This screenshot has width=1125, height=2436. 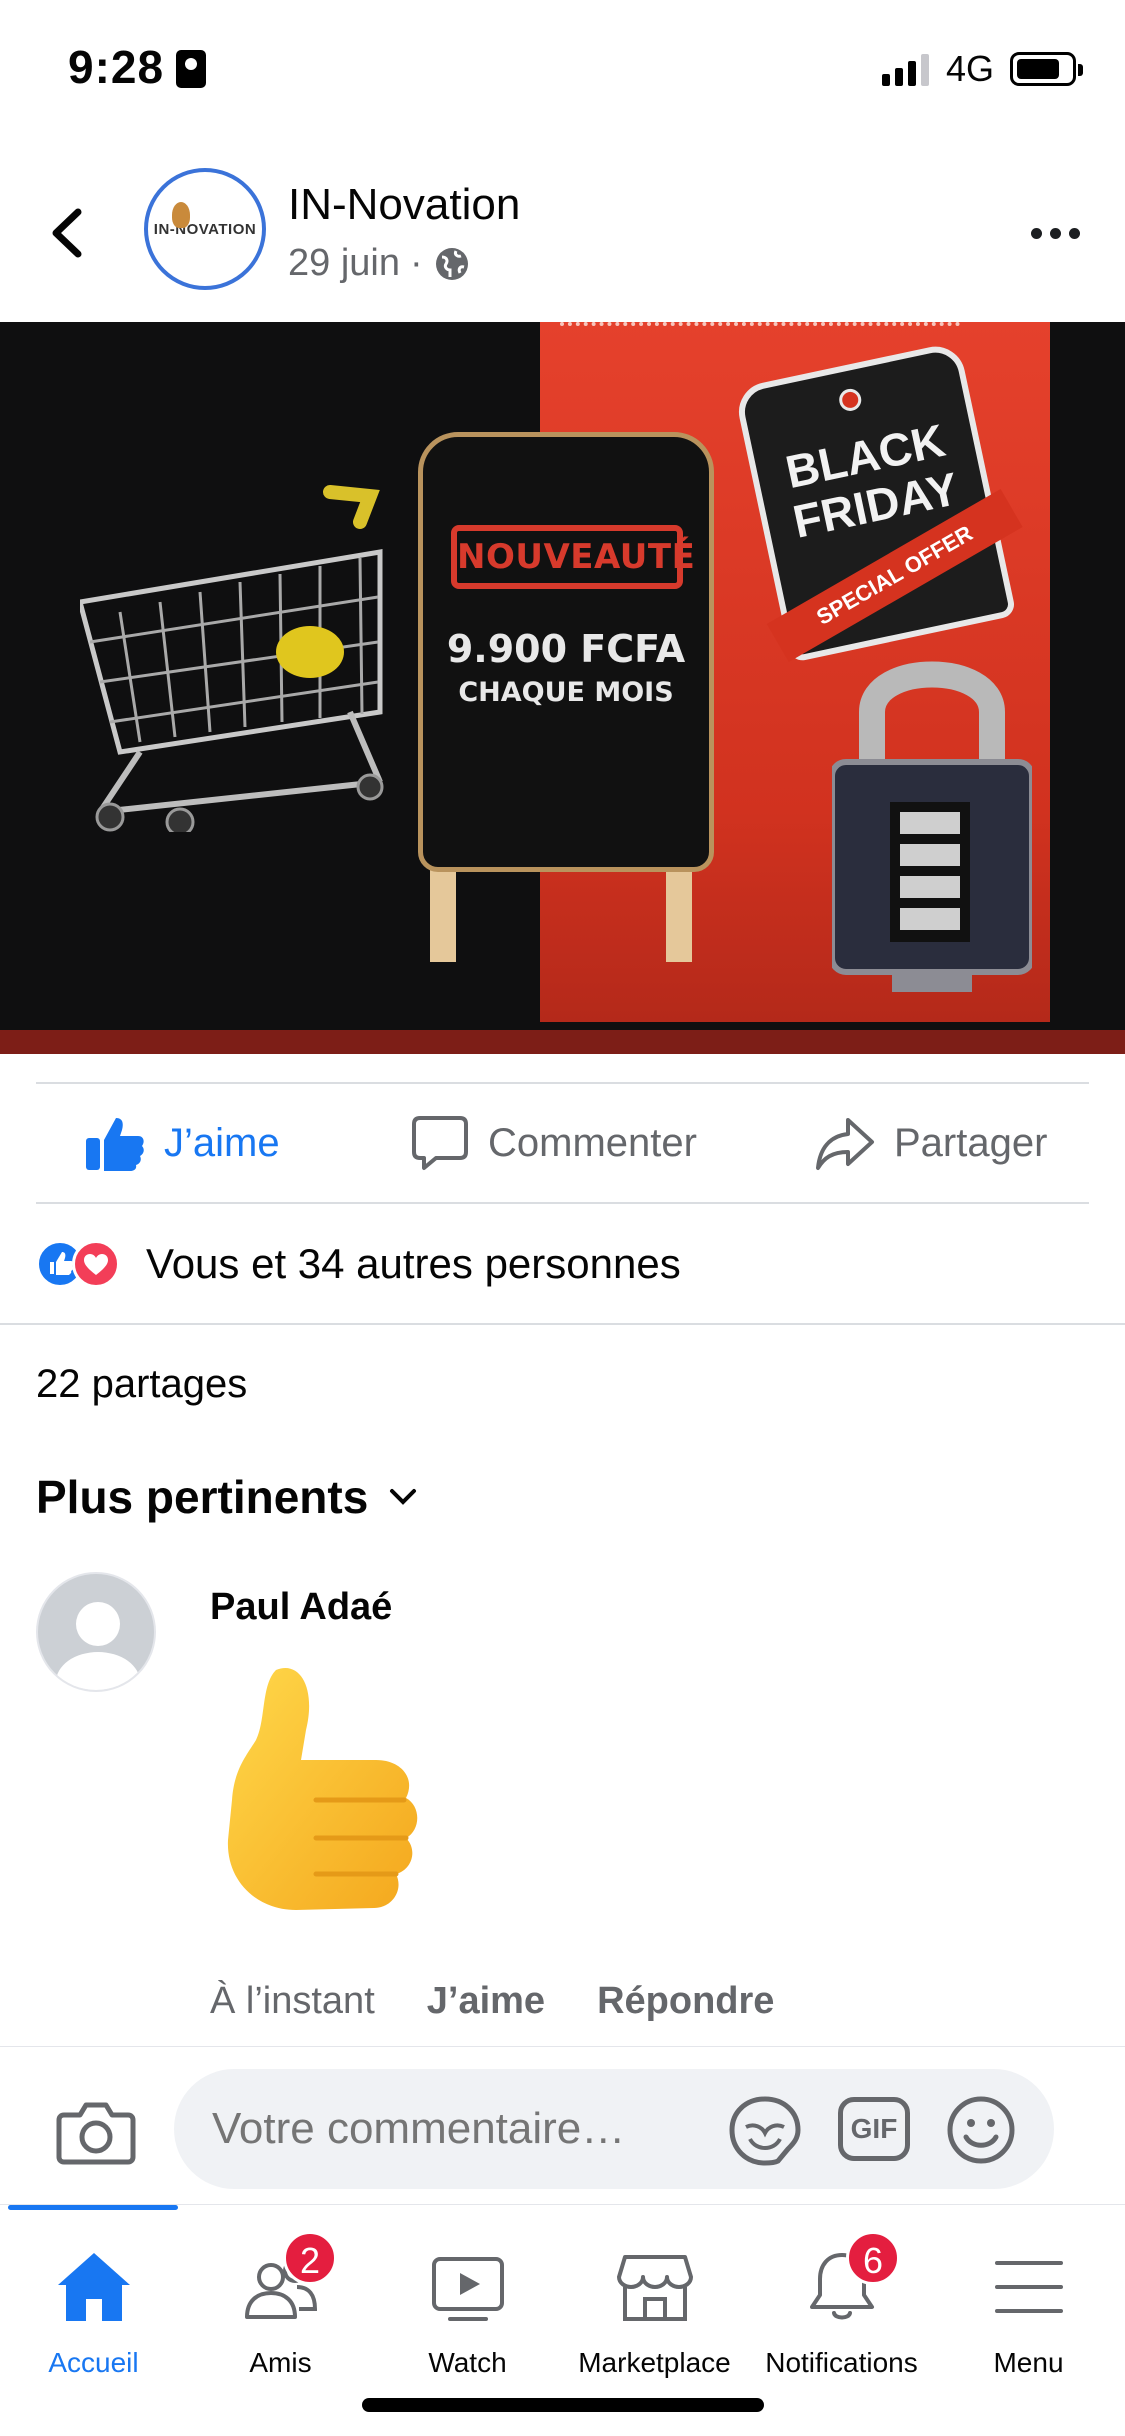 I want to click on more-options-icon, so click(x=1055, y=233).